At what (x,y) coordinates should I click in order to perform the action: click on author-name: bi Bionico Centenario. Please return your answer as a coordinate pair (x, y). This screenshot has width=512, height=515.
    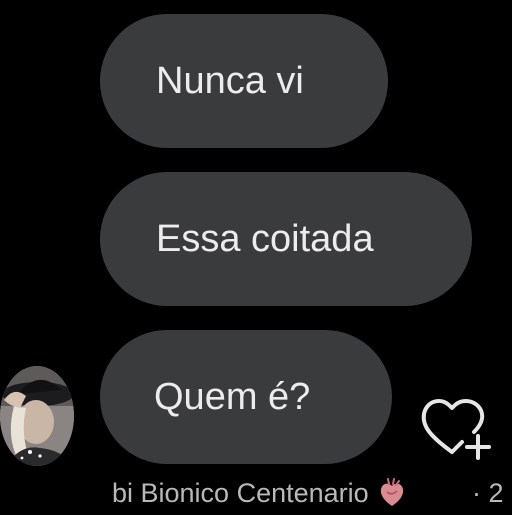
    Looking at the image, I should click on (240, 493).